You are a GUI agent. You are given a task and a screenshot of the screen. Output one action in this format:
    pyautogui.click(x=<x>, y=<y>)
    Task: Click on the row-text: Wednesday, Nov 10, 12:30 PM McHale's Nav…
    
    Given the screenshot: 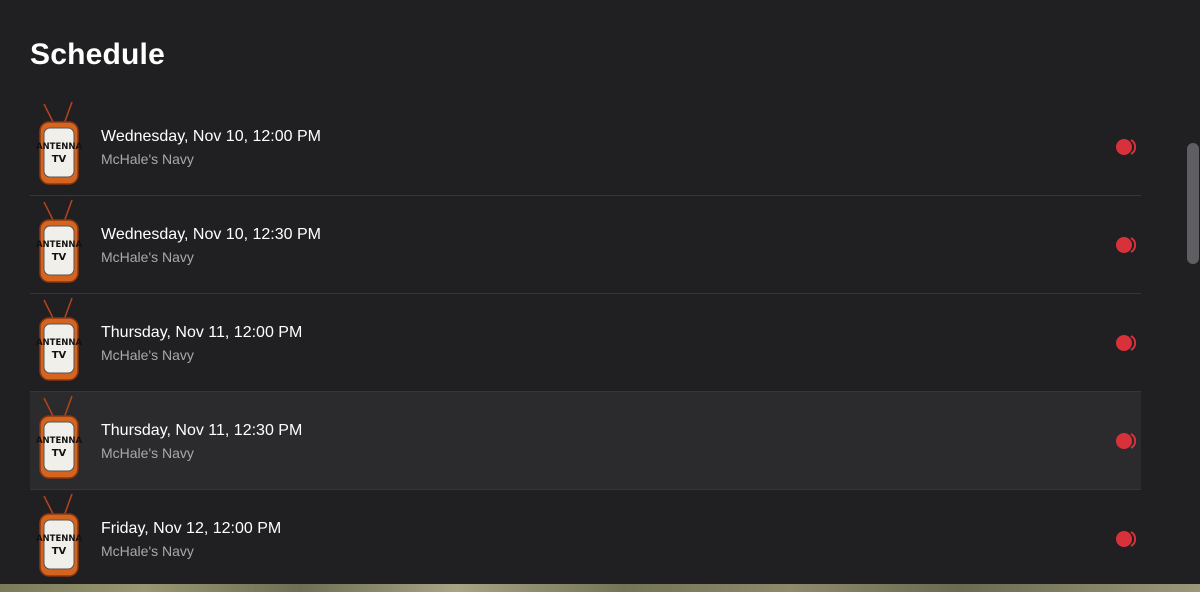 What is the action you would take?
    pyautogui.click(x=211, y=245)
    